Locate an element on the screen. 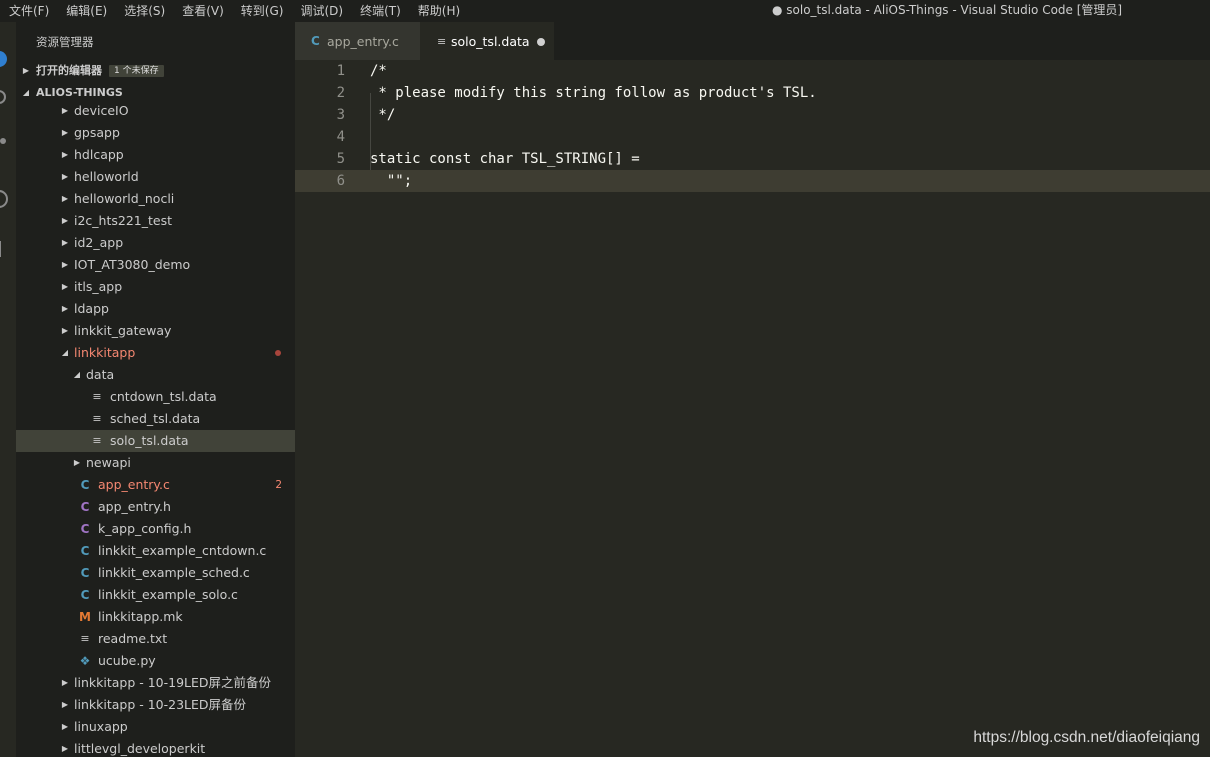  menu-item: 查看(V) is located at coordinates (202, 11).